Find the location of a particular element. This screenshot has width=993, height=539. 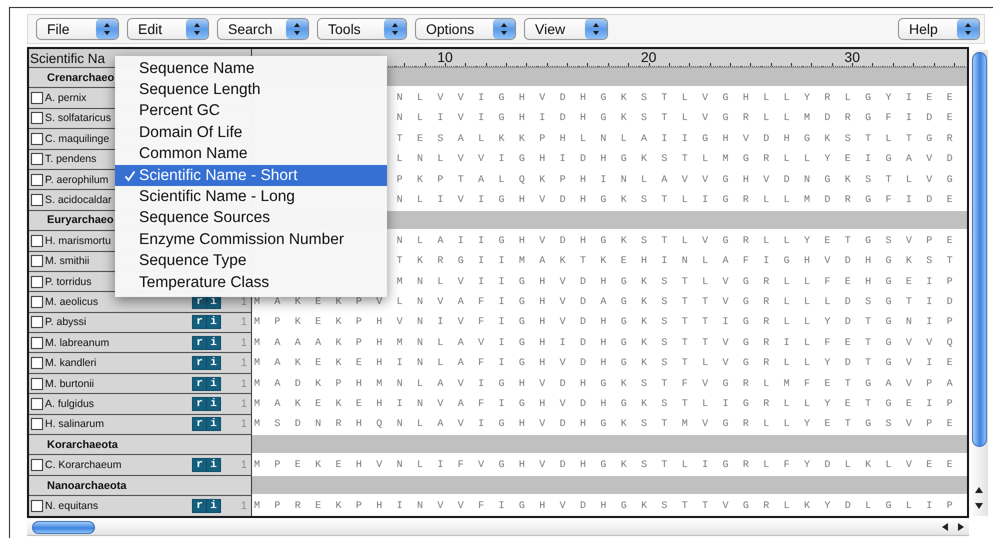

sequence-residues: MAKEKEHINLAFIGHVDHGKSTLVGRLLYDTGVIE is located at coordinates (610, 364).